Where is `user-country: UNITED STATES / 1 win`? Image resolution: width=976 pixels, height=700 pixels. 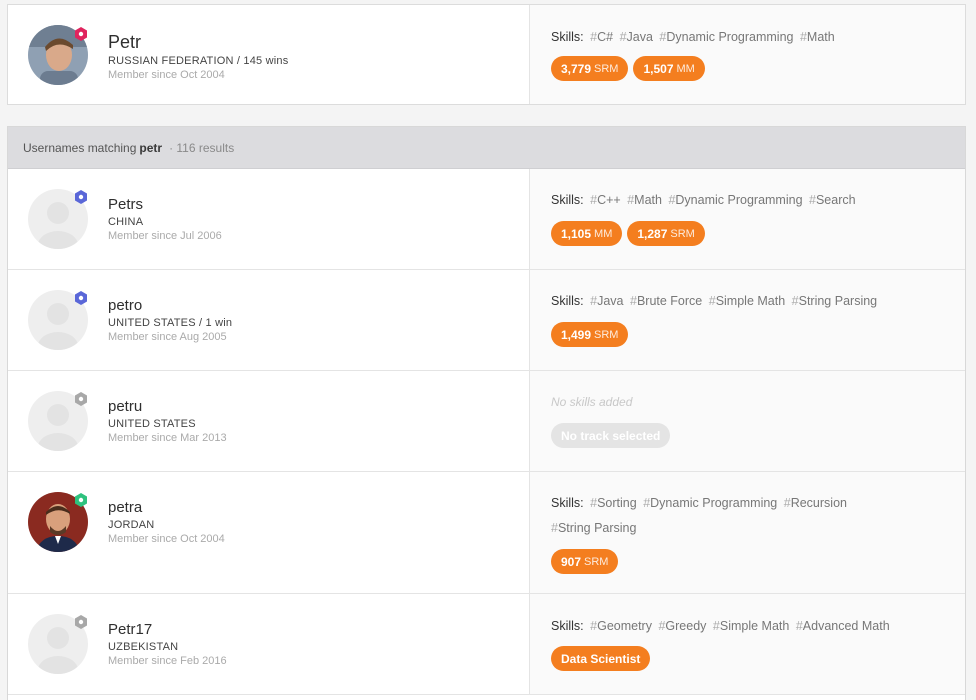
user-country: UNITED STATES / 1 win is located at coordinates (170, 323).